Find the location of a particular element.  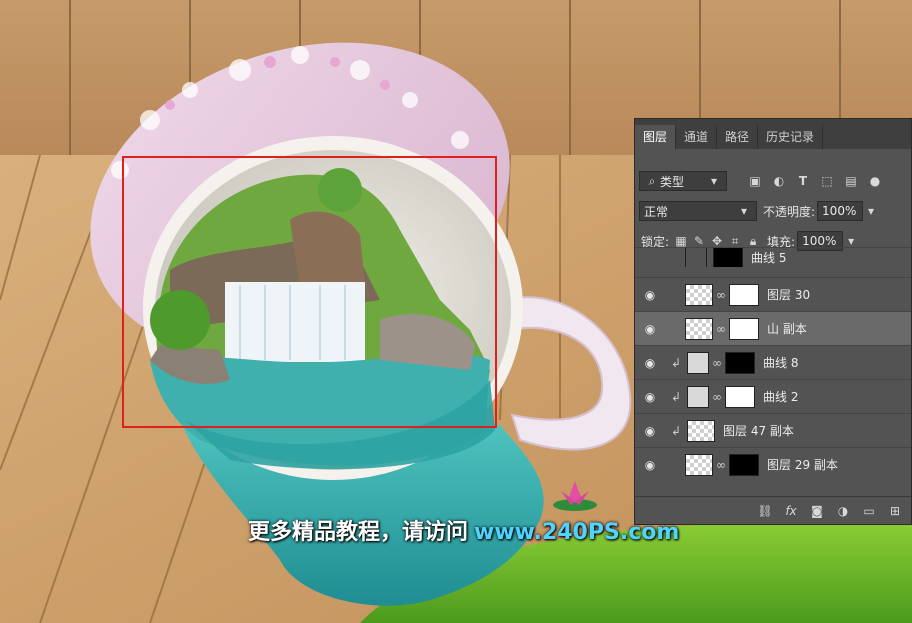

watermark-text: 更多精品教程，请访问 is located at coordinates (358, 532).